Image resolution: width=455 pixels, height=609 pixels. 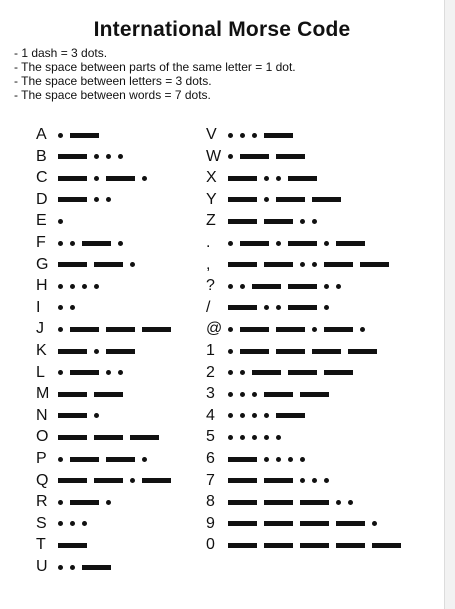 What do you see at coordinates (40, 372) in the screenshot?
I see `morse-character: L` at bounding box center [40, 372].